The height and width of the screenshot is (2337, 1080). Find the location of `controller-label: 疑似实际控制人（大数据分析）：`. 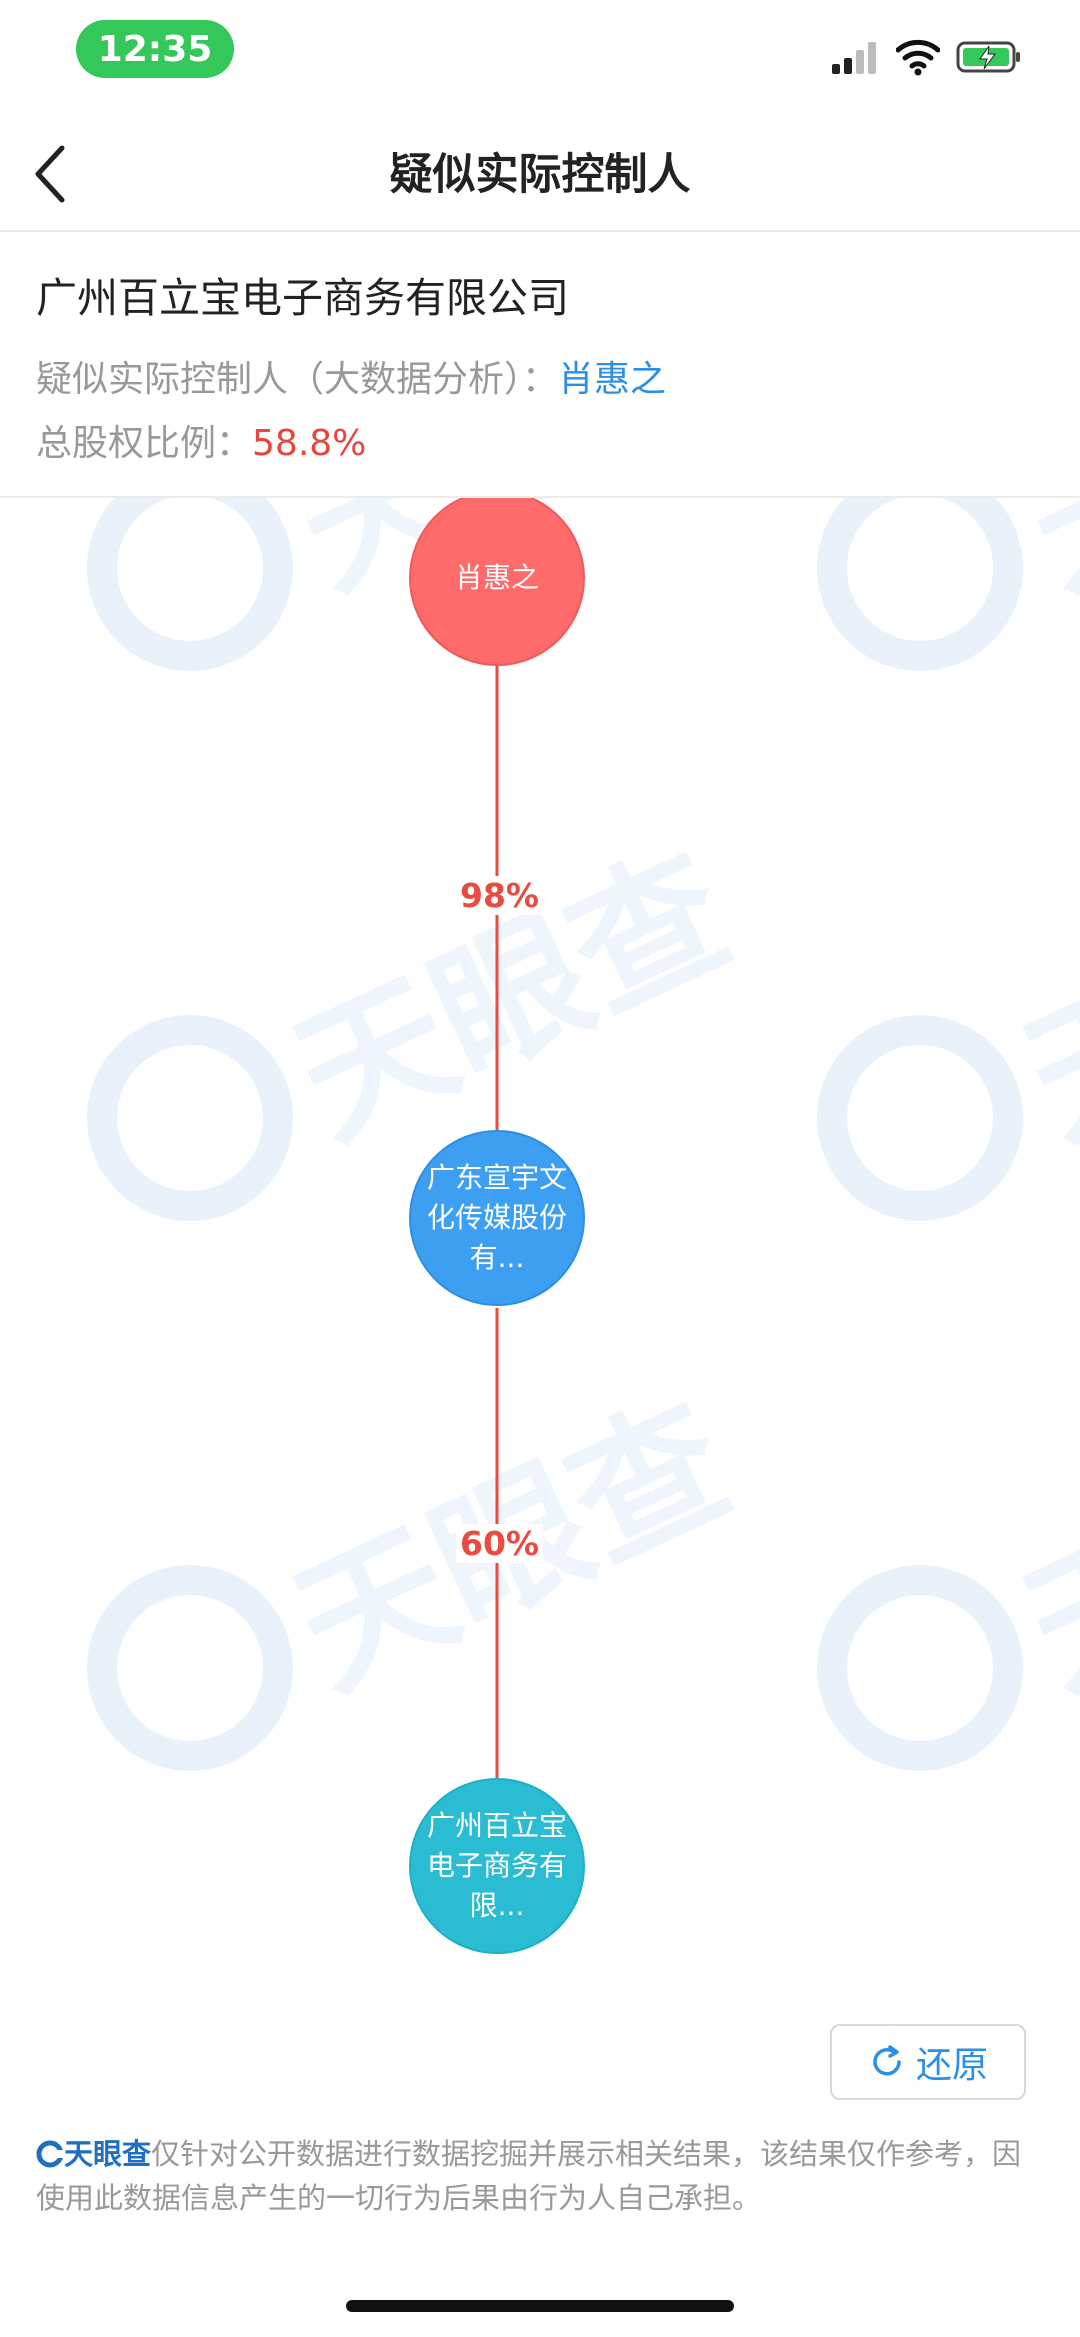

controller-label: 疑似实际控制人（大数据分析）： is located at coordinates (297, 379).